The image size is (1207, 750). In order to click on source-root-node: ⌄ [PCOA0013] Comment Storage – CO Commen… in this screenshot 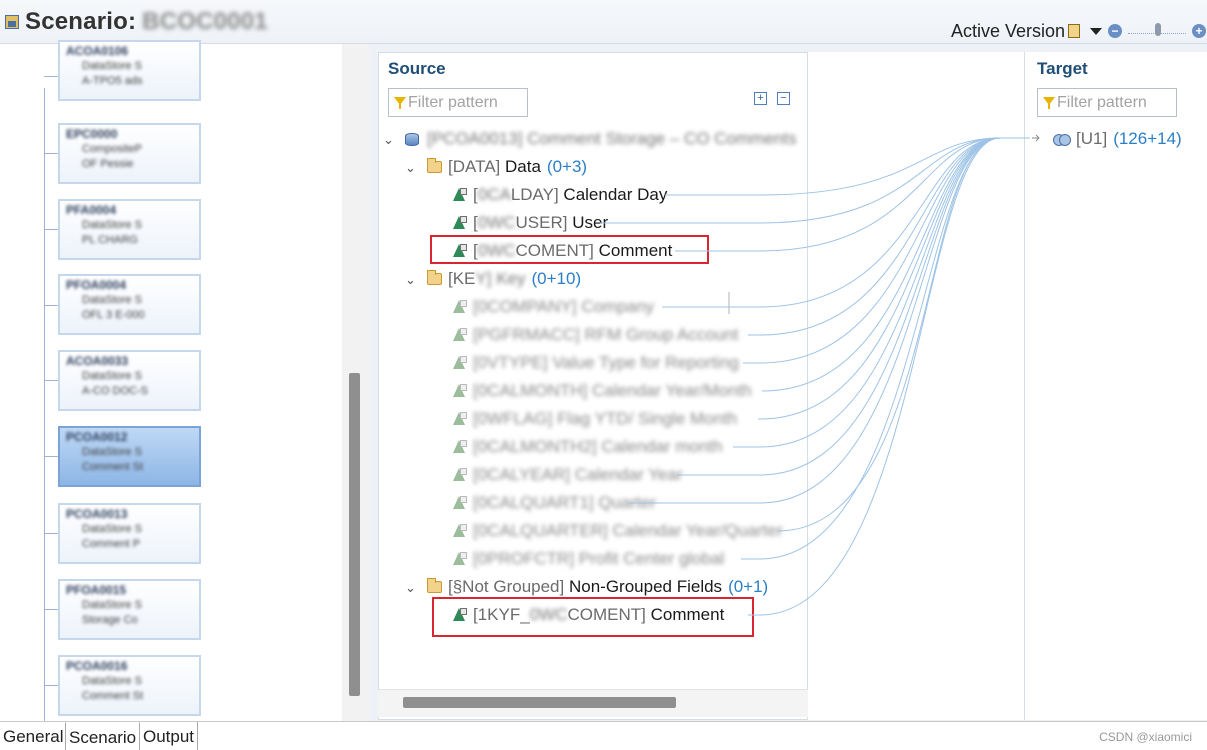, I will do `click(589, 139)`.